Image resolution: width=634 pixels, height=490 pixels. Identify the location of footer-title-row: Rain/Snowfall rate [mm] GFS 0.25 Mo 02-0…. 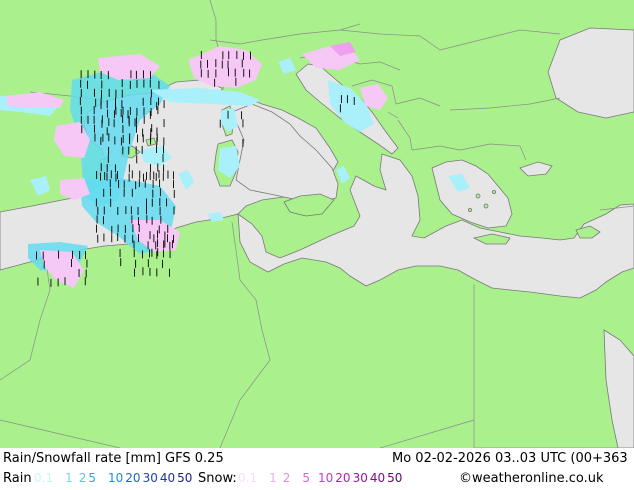
(317, 459).